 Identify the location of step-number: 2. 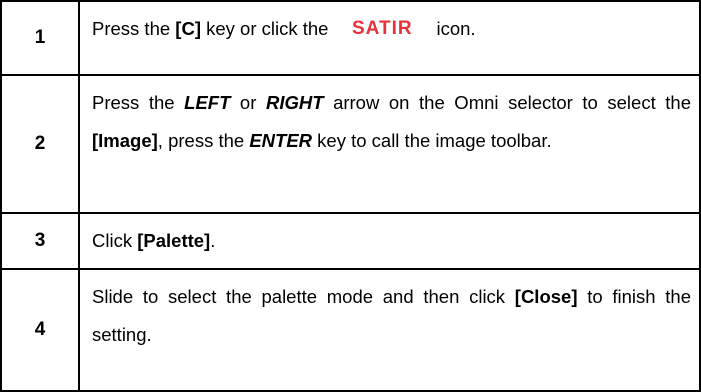
(40, 144).